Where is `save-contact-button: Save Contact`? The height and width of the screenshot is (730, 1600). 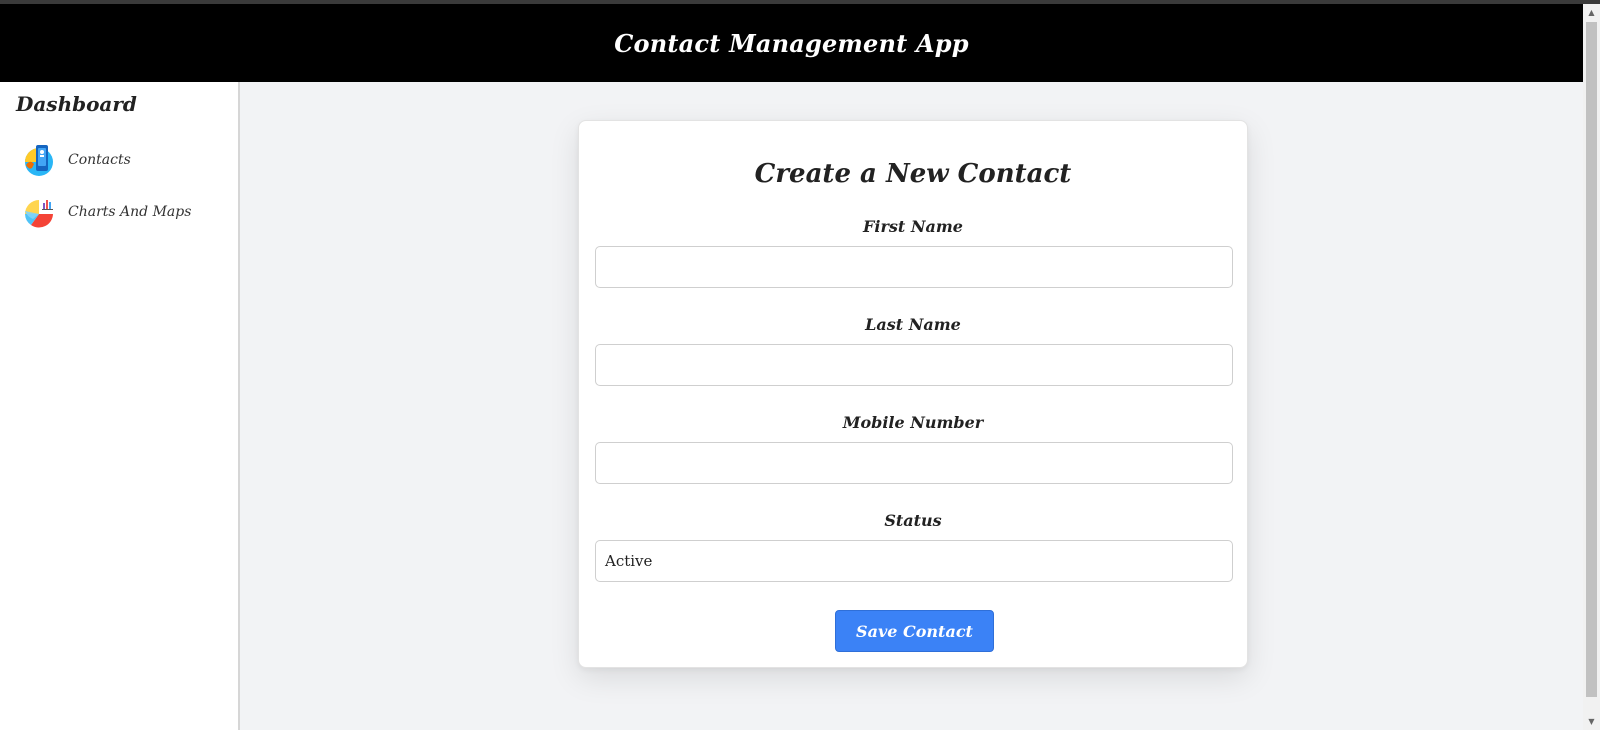 save-contact-button: Save Contact is located at coordinates (914, 631).